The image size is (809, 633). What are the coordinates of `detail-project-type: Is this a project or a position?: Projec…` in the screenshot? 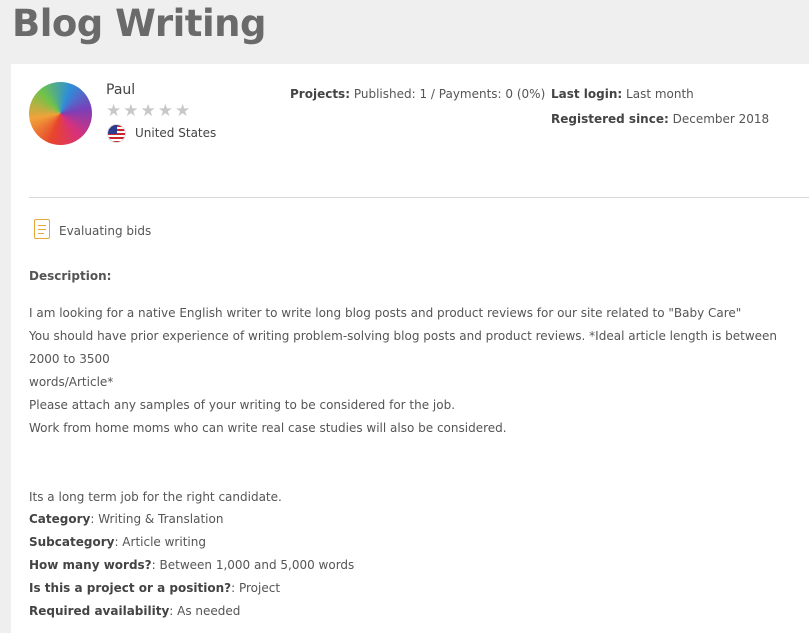 It's located at (155, 588).